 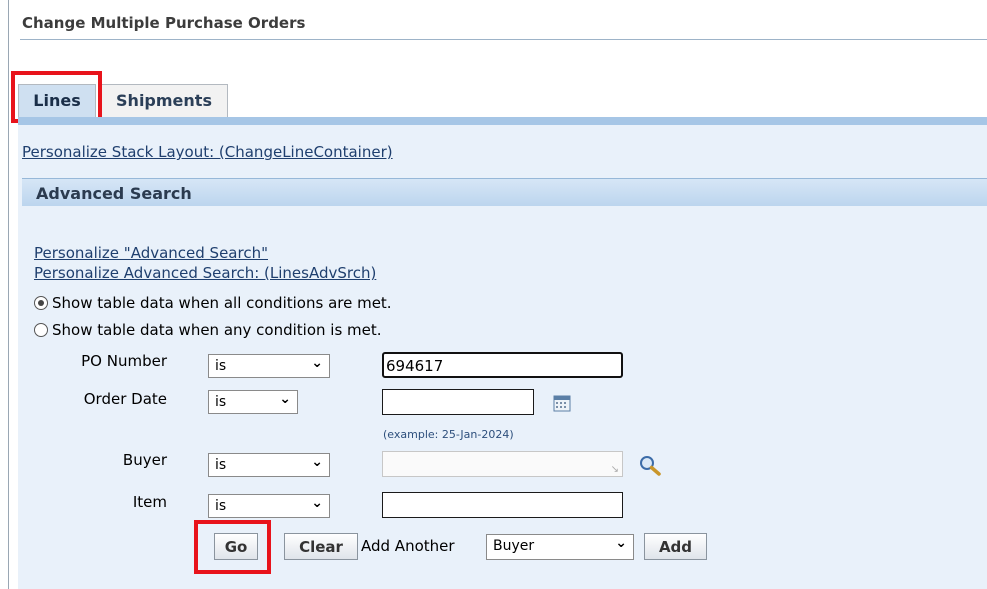 What do you see at coordinates (144, 460) in the screenshot?
I see `buyer-label: Buyer` at bounding box center [144, 460].